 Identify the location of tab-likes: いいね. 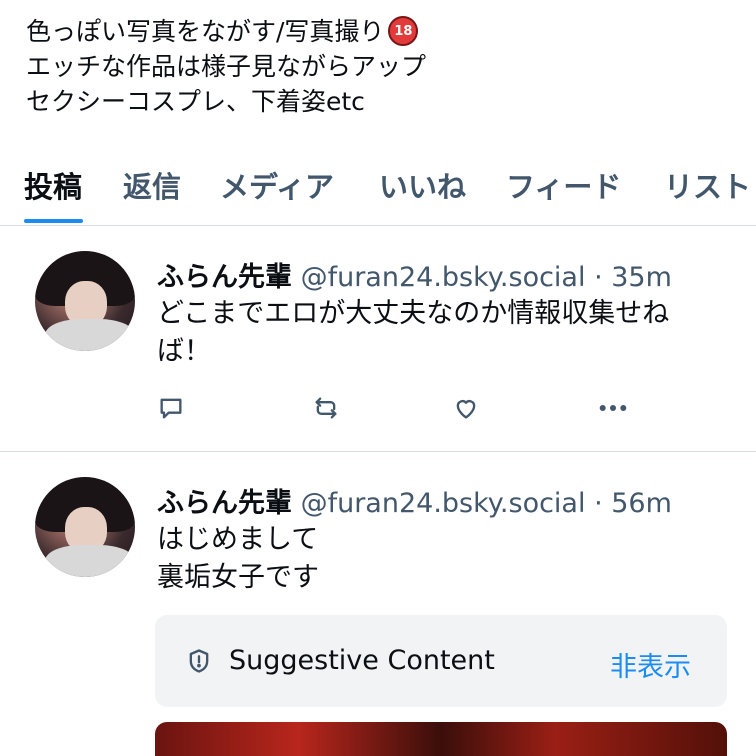
(422, 185).